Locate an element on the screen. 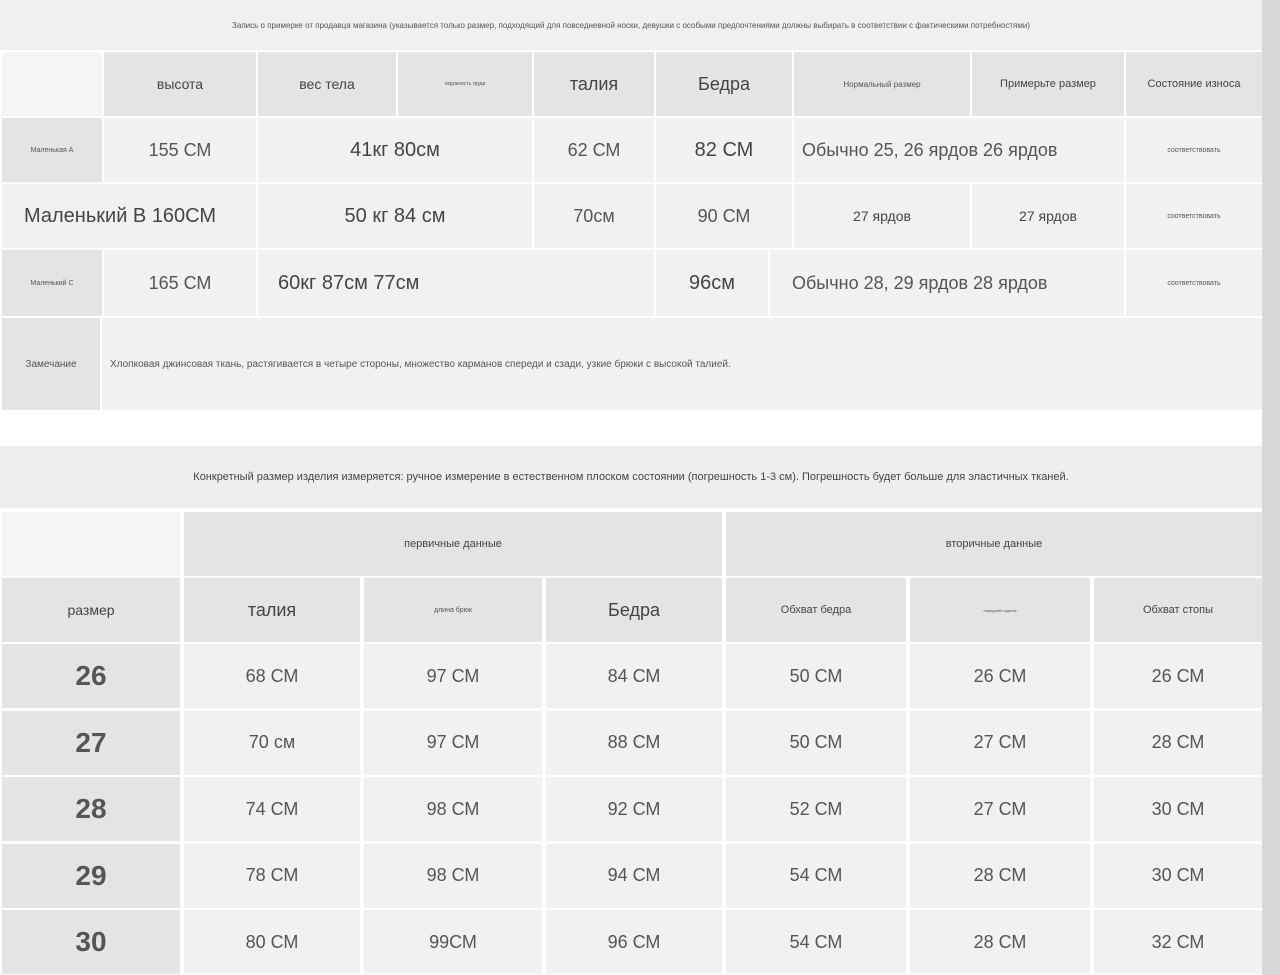  size-28-waist: 74 СМ is located at coordinates (272, 809).